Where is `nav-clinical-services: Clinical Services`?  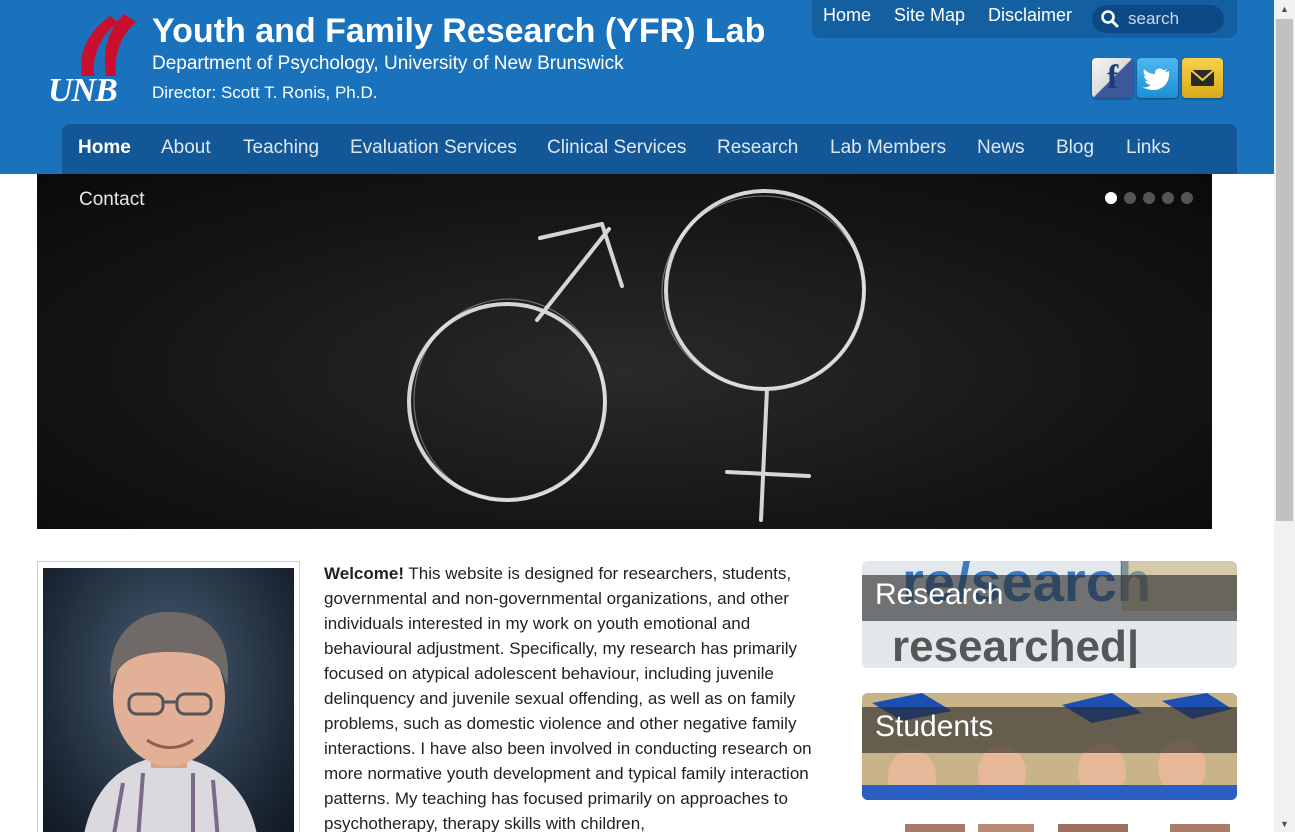 nav-clinical-services: Clinical Services is located at coordinates (616, 148).